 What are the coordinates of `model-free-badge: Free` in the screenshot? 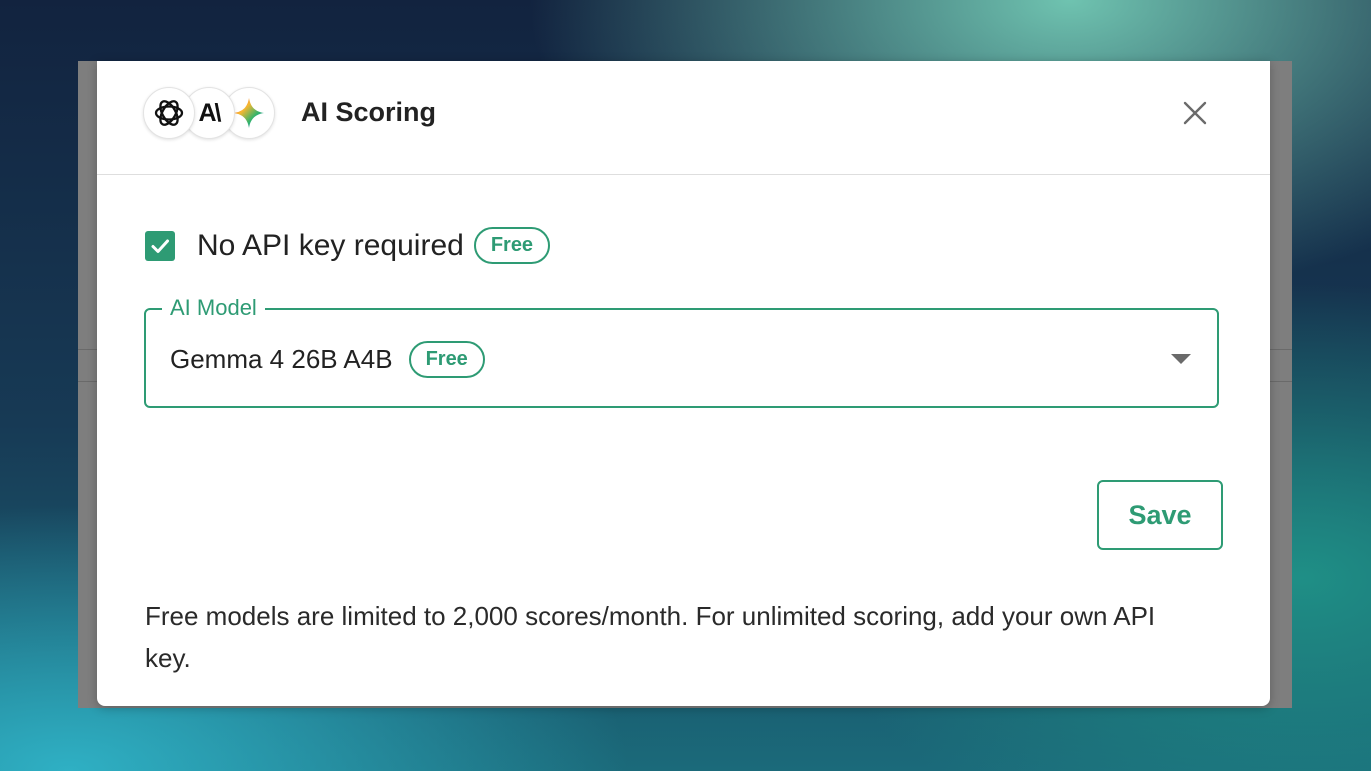 It's located at (446, 359).